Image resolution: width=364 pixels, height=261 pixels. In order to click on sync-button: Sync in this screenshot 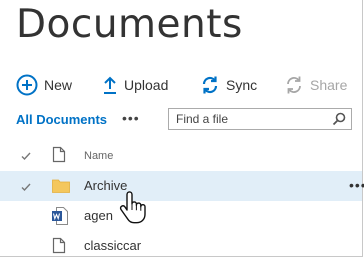, I will do `click(228, 85)`.